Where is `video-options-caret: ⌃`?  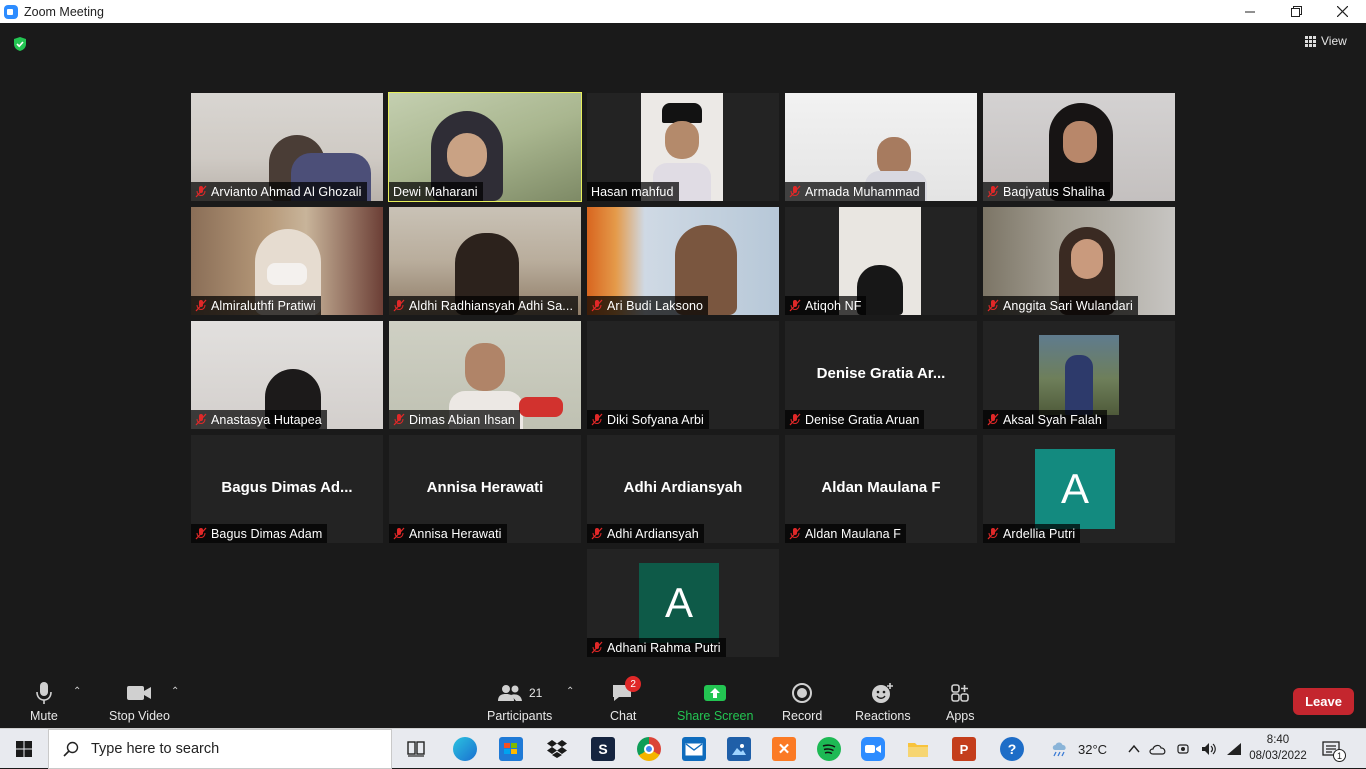
video-options-caret: ⌃ is located at coordinates (175, 691).